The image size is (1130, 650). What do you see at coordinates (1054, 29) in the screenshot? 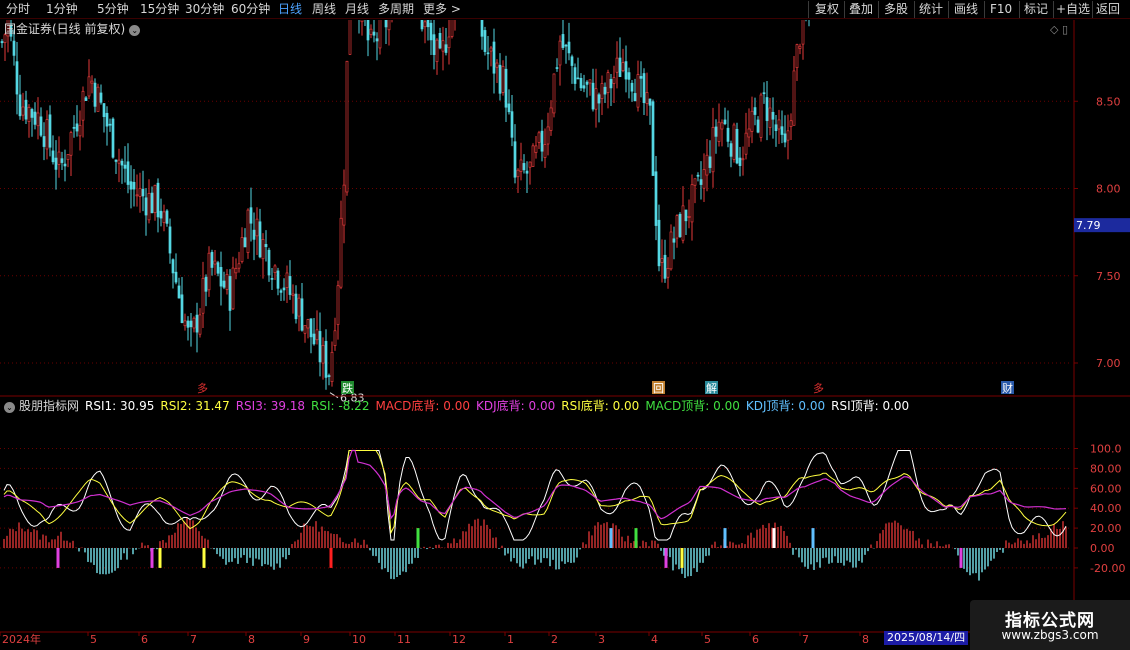
I see `diamond-icon: ◇` at bounding box center [1054, 29].